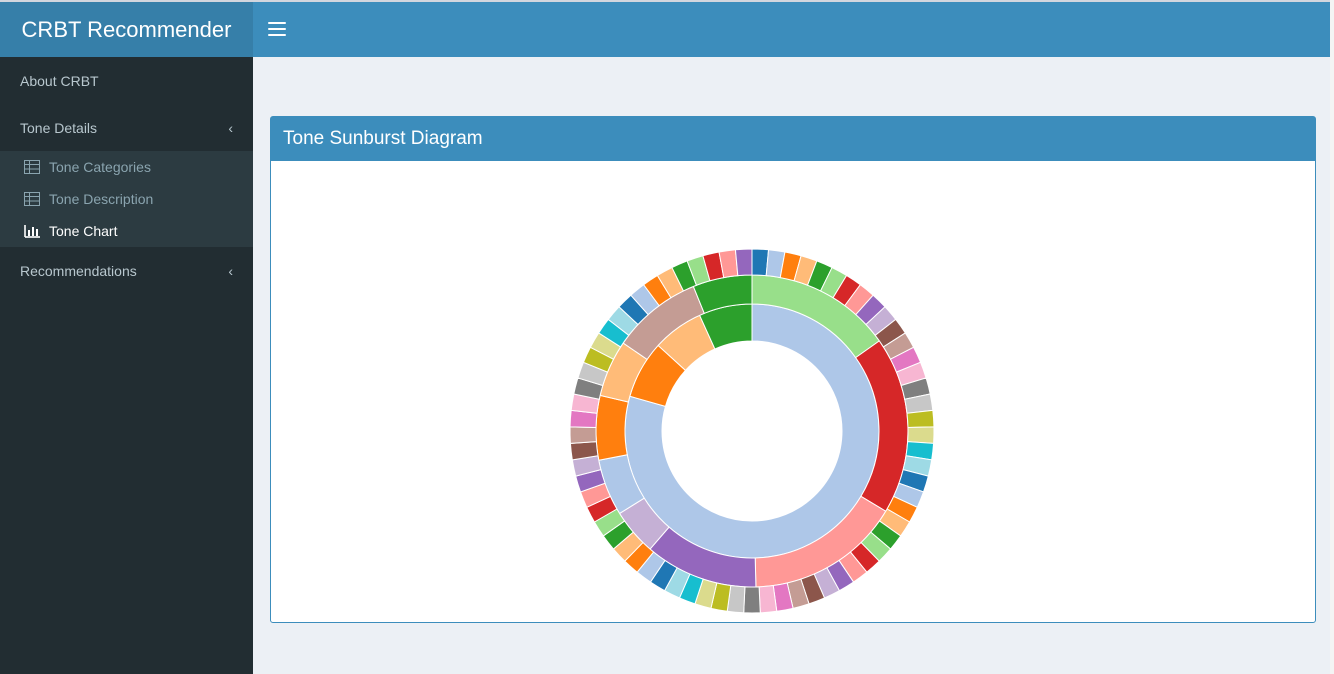 This screenshot has width=1334, height=674. Describe the element at coordinates (126, 231) in the screenshot. I see `sidebar-item-tone-chart: Tone Chart` at that location.